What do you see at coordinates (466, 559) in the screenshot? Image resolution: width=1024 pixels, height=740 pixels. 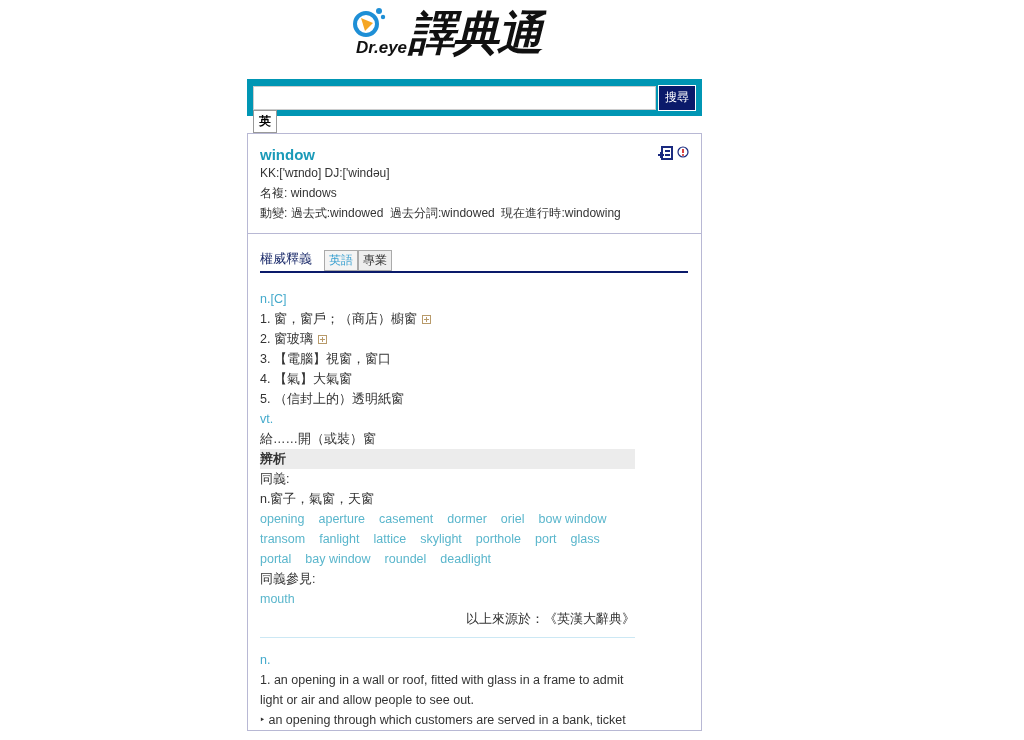 I see `synonym-link: deadlight` at bounding box center [466, 559].